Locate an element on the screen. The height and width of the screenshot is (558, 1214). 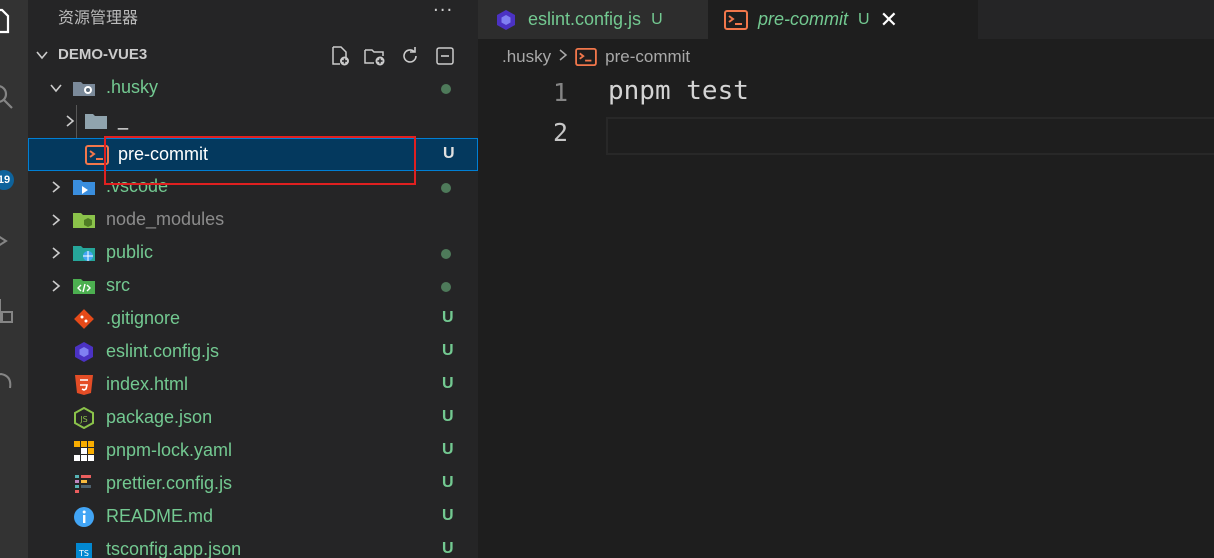
more-actions-button: ··· is located at coordinates (443, 10).